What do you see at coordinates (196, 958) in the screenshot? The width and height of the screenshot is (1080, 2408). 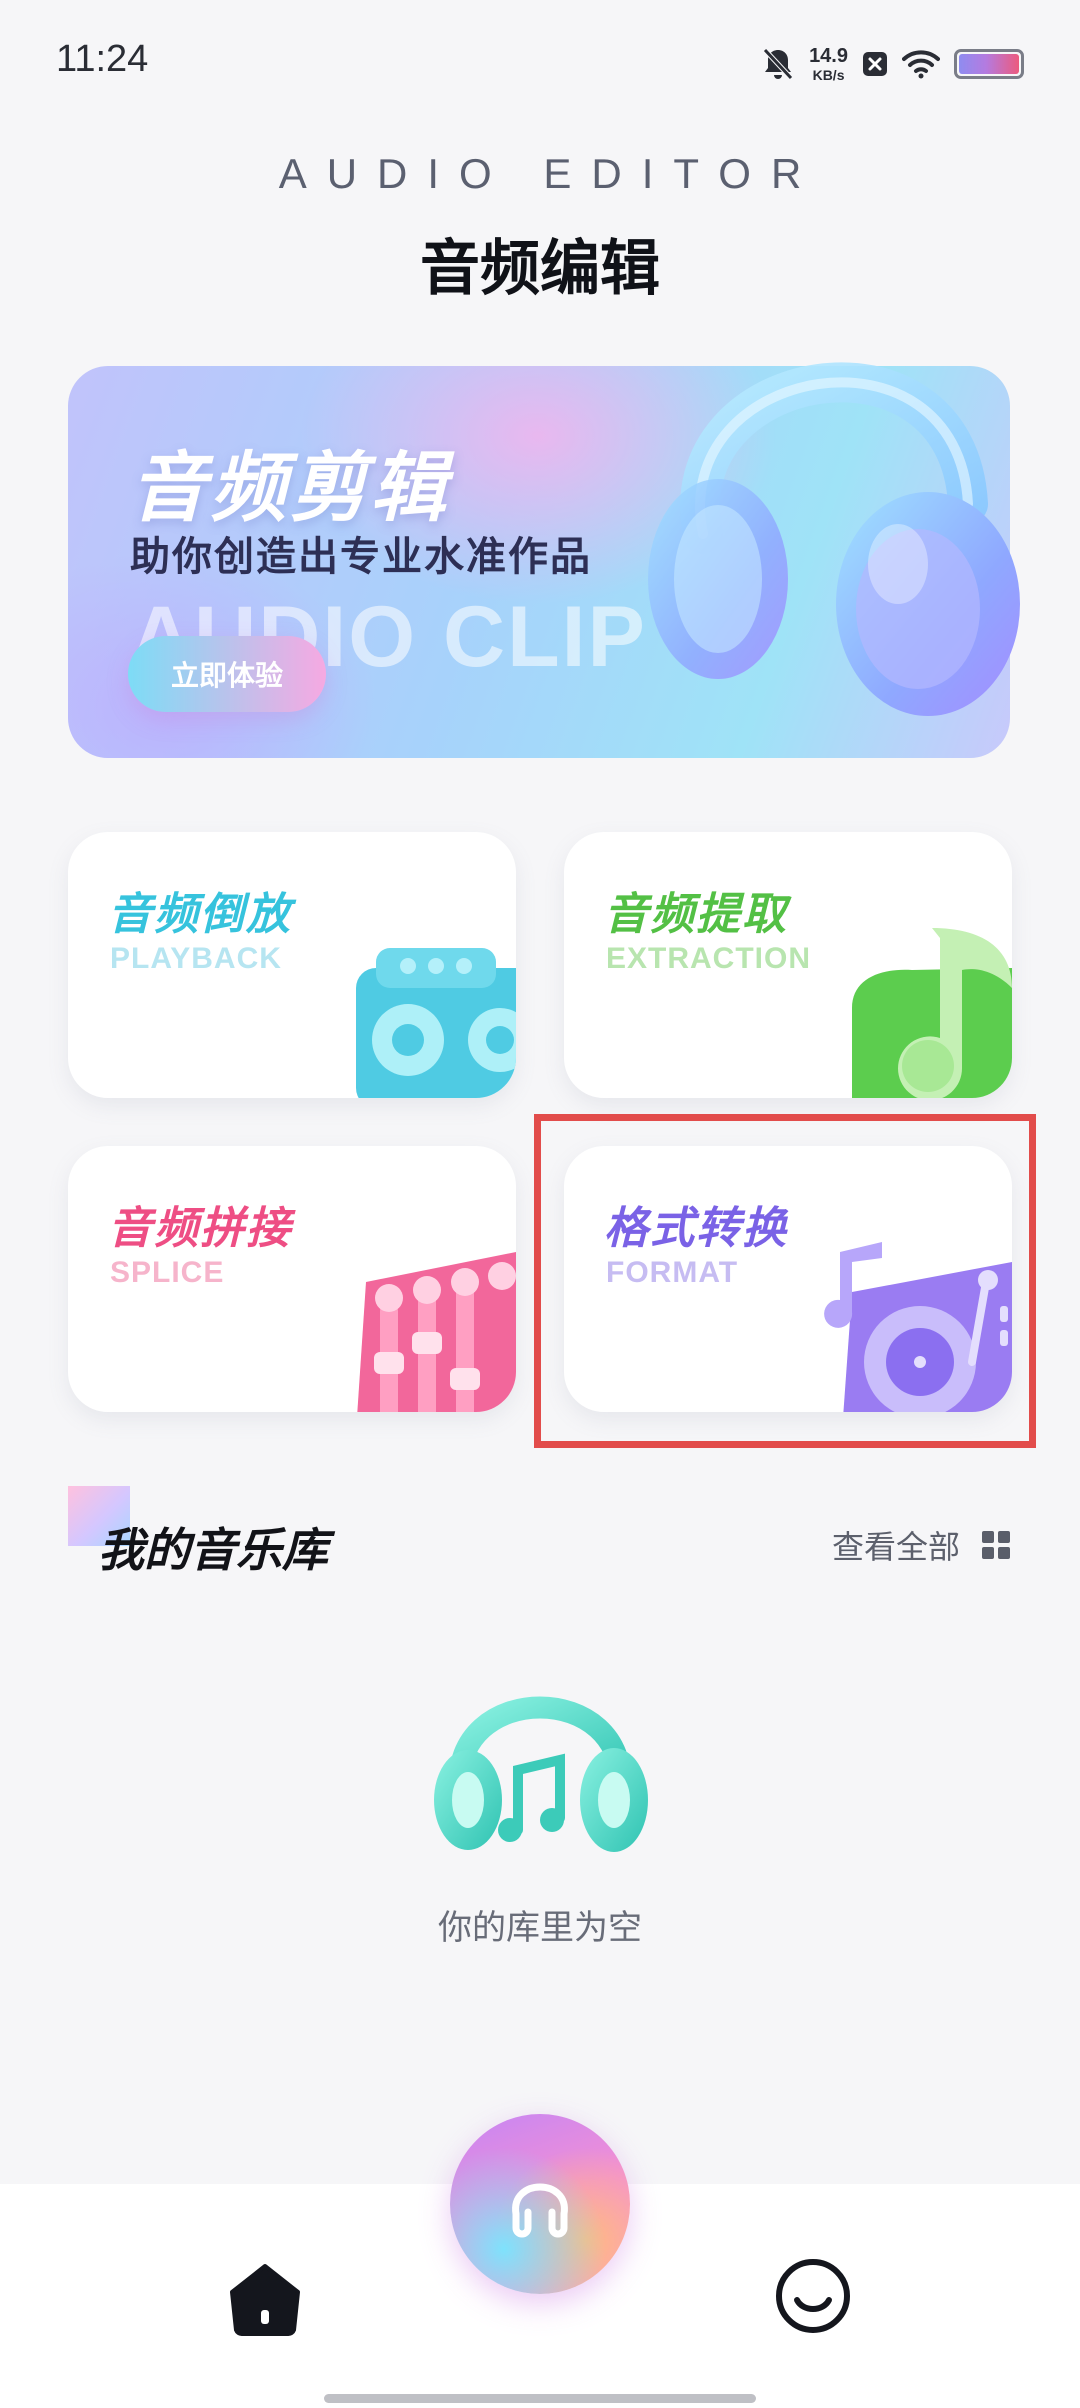 I see `tool-title-en: PLAYBACK` at bounding box center [196, 958].